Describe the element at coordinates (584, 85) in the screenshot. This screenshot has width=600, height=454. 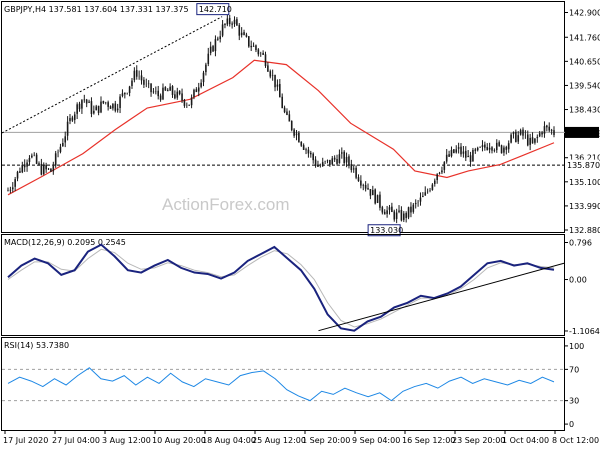
I see `price-y-tick-label: 139.540` at that location.